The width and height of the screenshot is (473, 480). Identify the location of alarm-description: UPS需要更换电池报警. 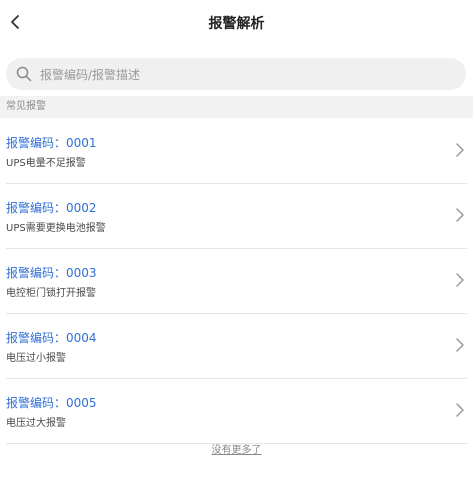
(56, 228).